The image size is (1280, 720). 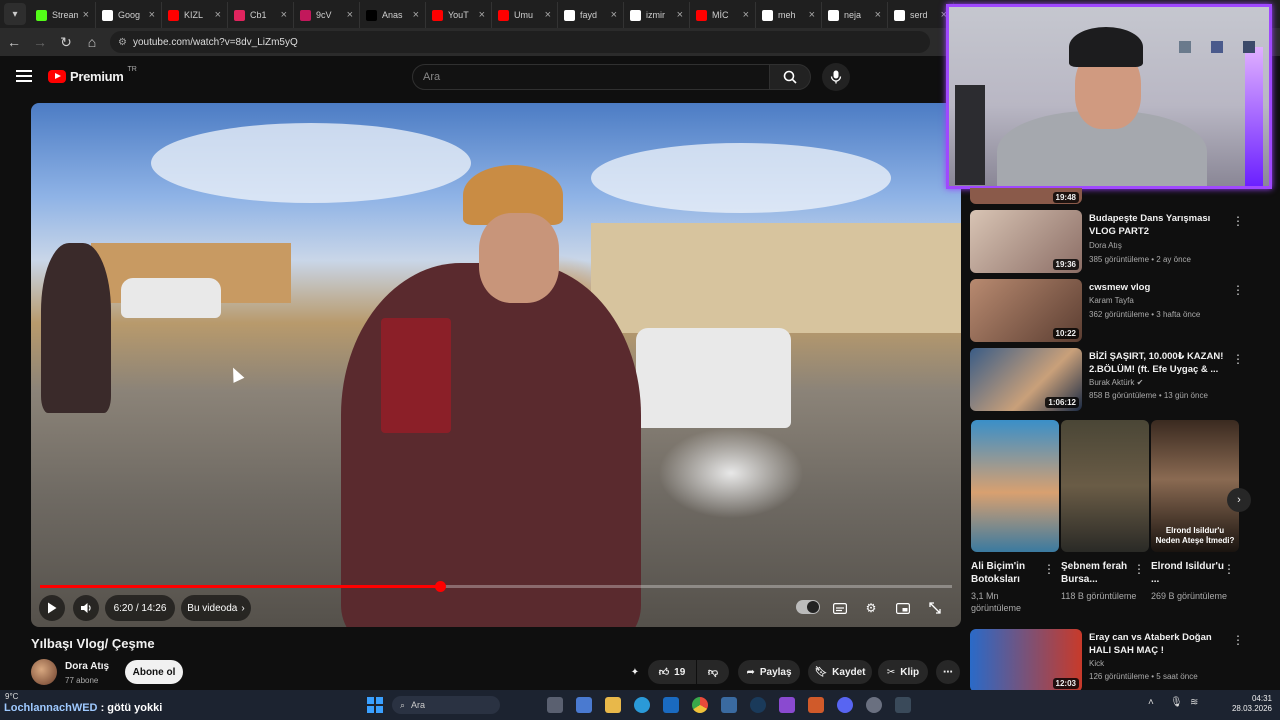 What do you see at coordinates (903, 608) in the screenshot?
I see `miniplayer-button` at bounding box center [903, 608].